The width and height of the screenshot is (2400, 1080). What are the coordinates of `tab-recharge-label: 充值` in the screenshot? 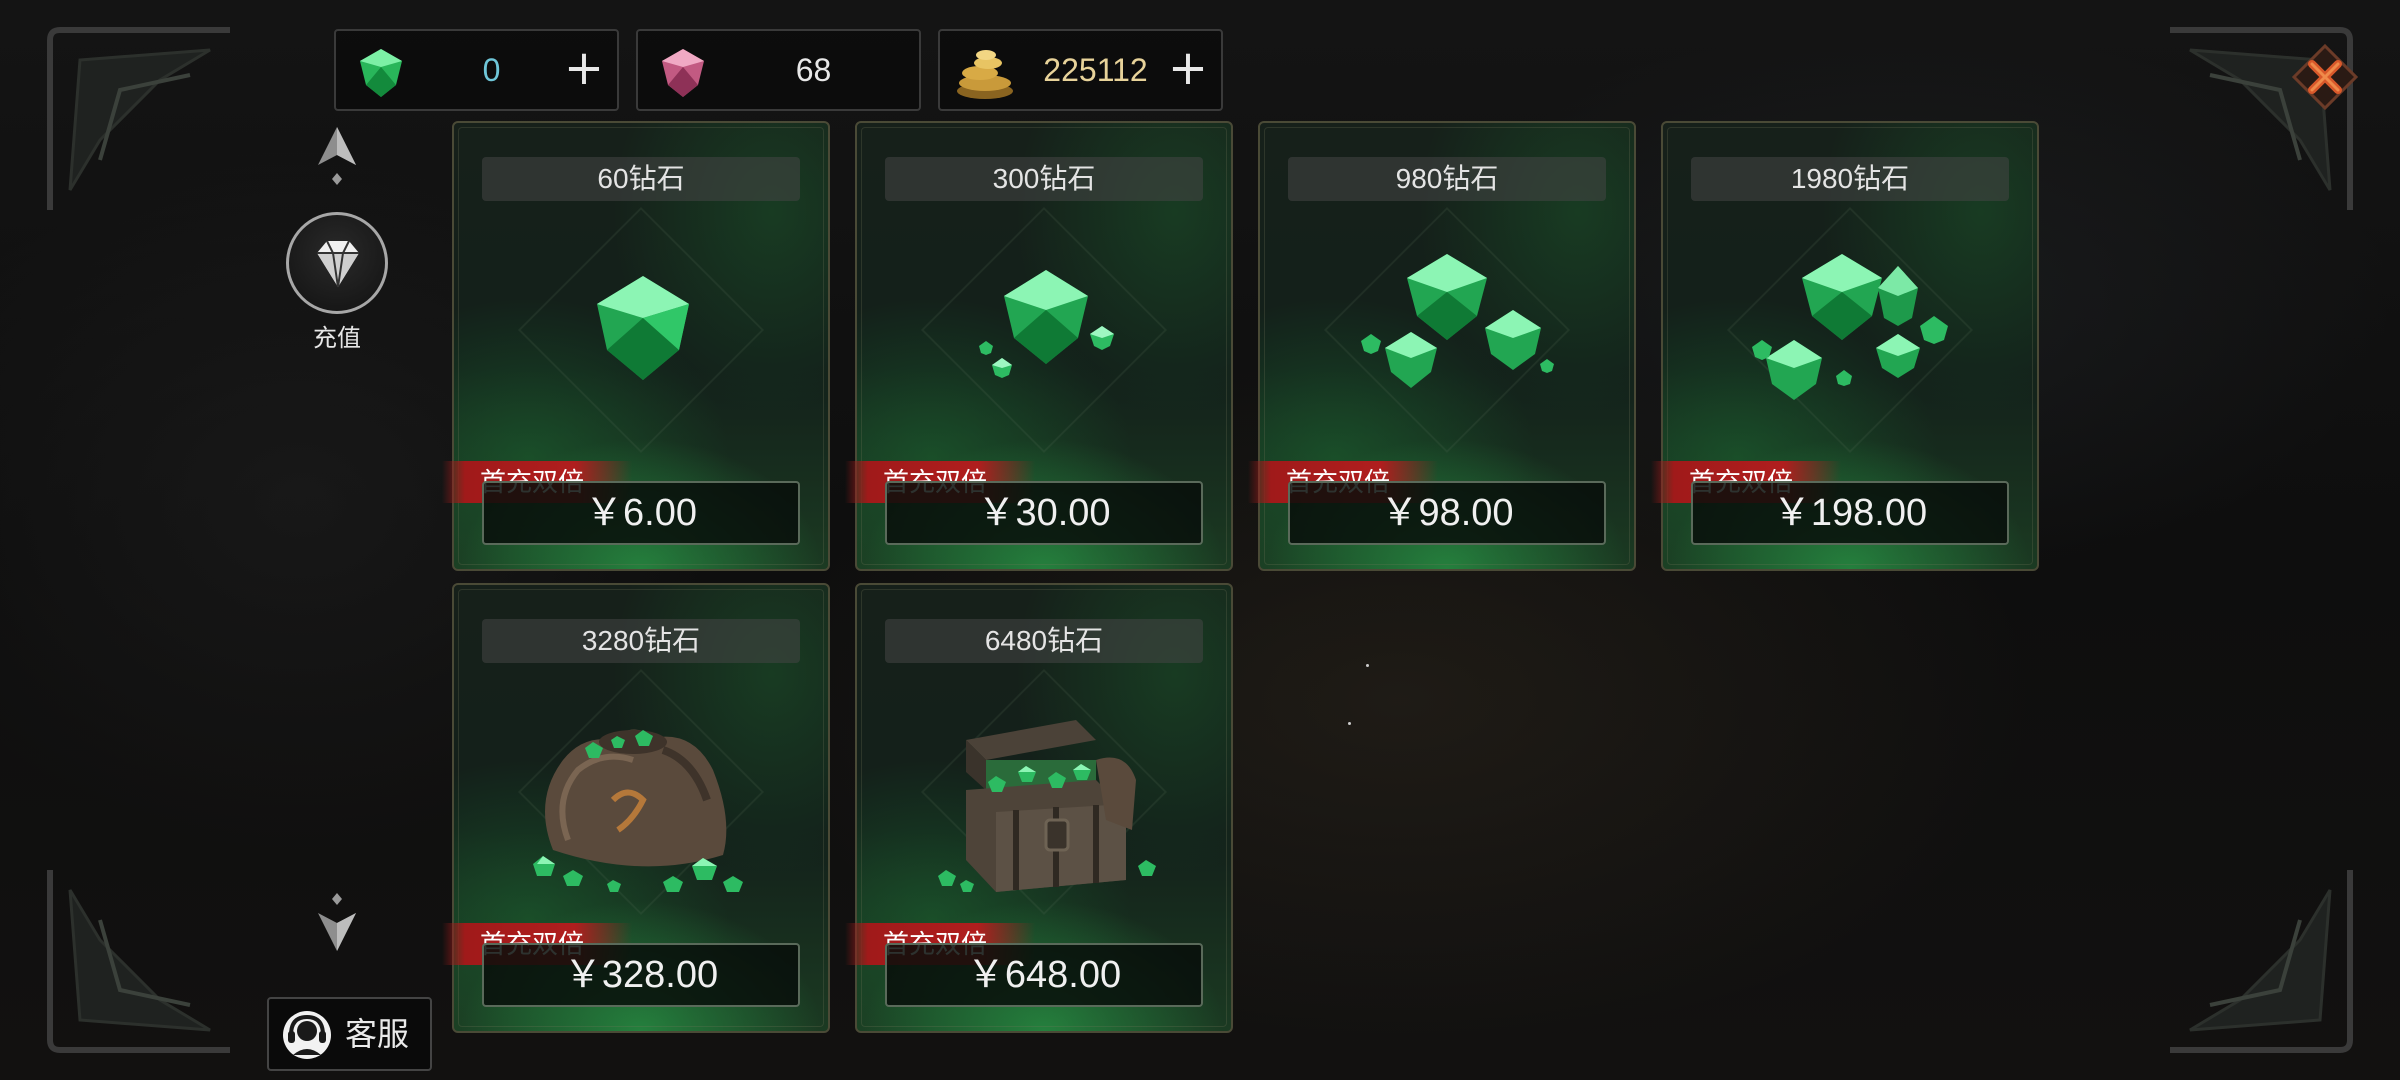 It's located at (337, 338).